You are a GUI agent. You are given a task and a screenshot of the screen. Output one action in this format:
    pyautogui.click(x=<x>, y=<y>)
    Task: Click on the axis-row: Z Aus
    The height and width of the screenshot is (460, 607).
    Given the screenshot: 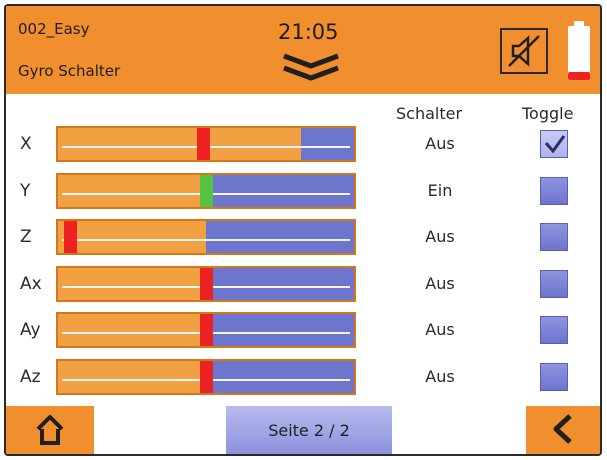 What is the action you would take?
    pyautogui.click(x=303, y=237)
    